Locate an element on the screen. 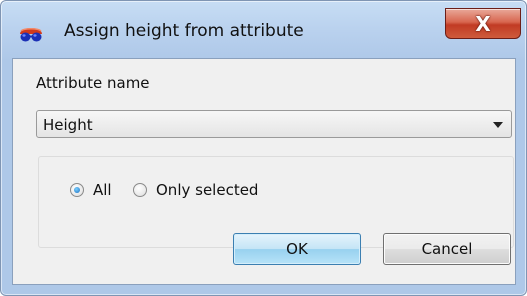 The width and height of the screenshot is (527, 296). radio-all-indicator is located at coordinates (77, 190).